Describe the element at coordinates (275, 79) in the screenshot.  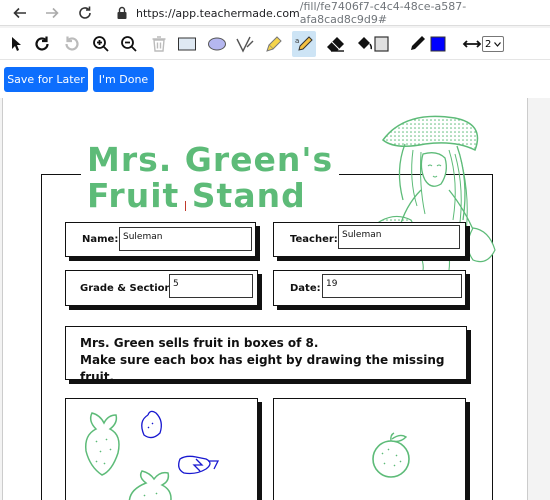
I see `action-bar: Save for Later I'm Done` at that location.